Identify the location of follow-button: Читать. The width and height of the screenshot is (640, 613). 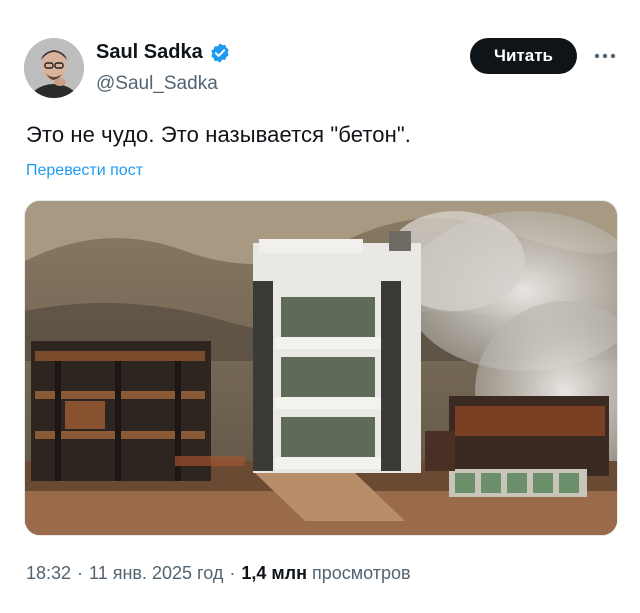
(523, 56).